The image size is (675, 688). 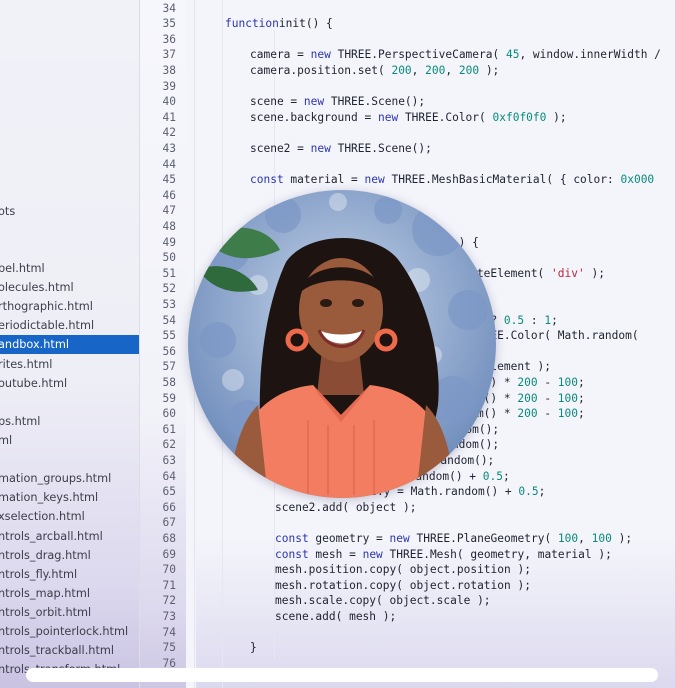 What do you see at coordinates (169, 148) in the screenshot?
I see `line-number: 43` at bounding box center [169, 148].